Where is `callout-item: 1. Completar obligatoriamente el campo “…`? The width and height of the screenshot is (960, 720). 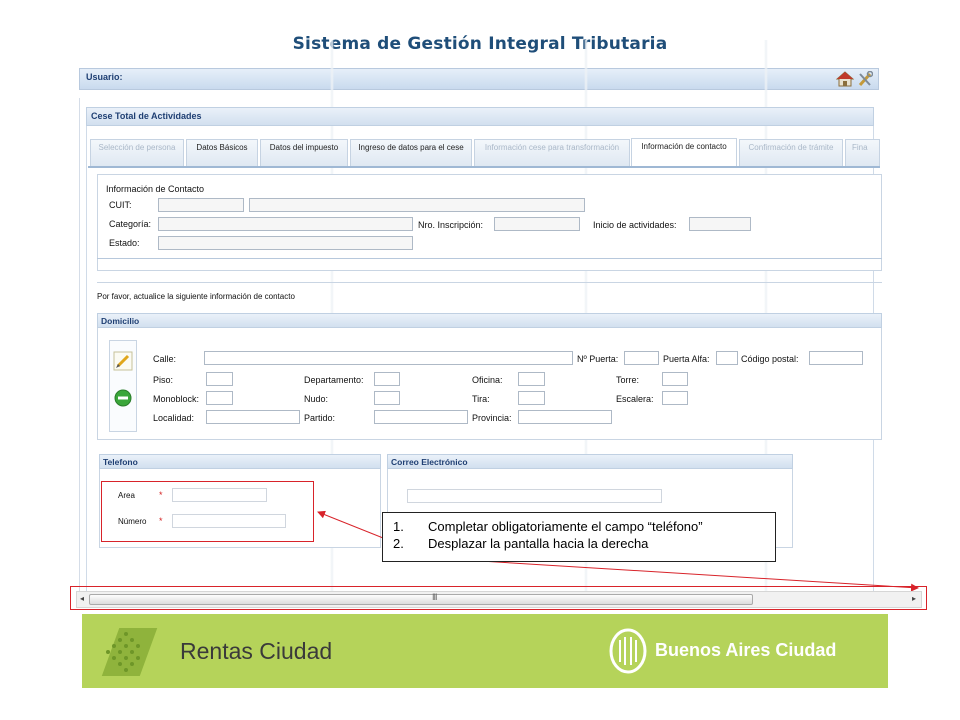
callout-item: 1. Completar obligatoriamente el campo “… is located at coordinates (584, 526).